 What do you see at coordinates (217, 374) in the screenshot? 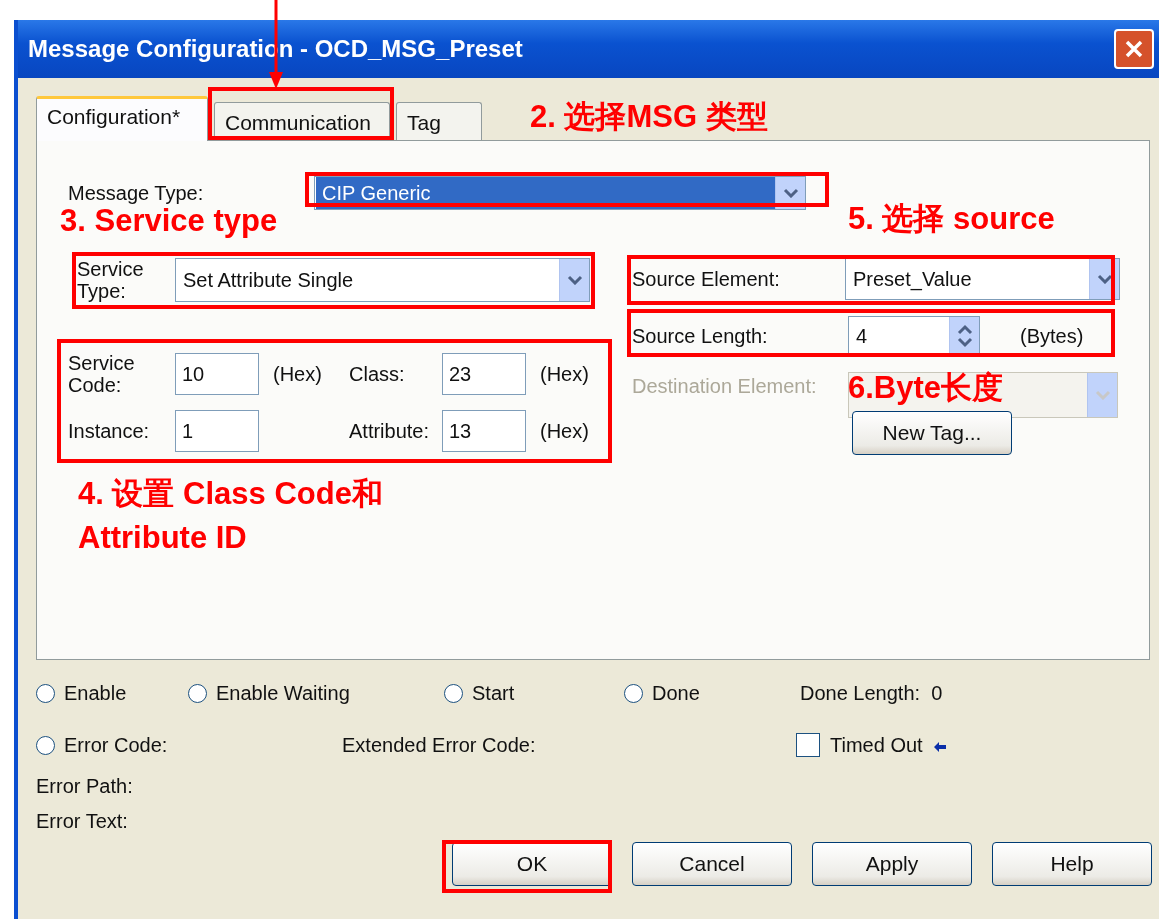
I see `text-field: 10` at bounding box center [217, 374].